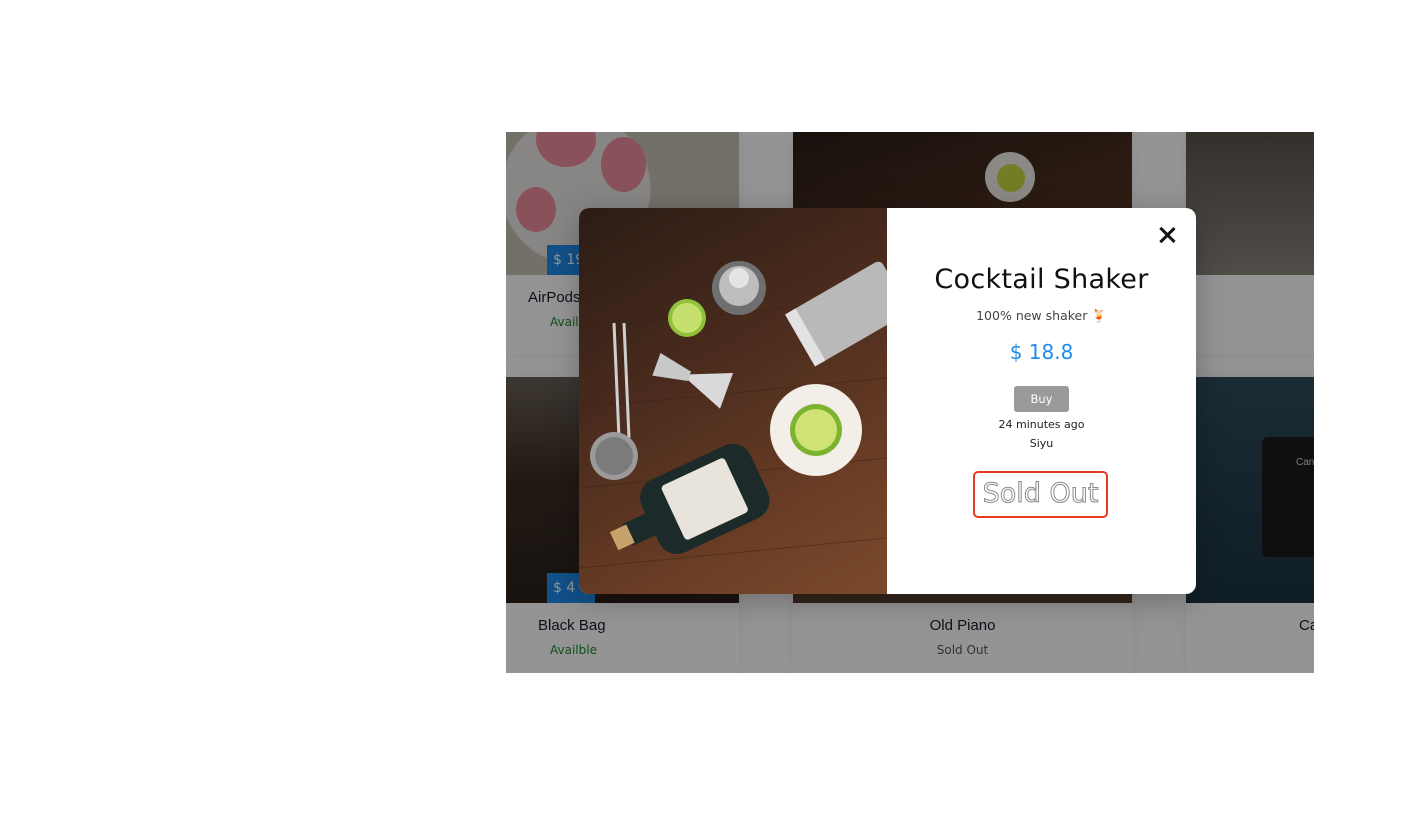 The width and height of the screenshot is (1406, 833). What do you see at coordinates (1040, 494) in the screenshot?
I see `sold-out-badge: Sold Out` at bounding box center [1040, 494].